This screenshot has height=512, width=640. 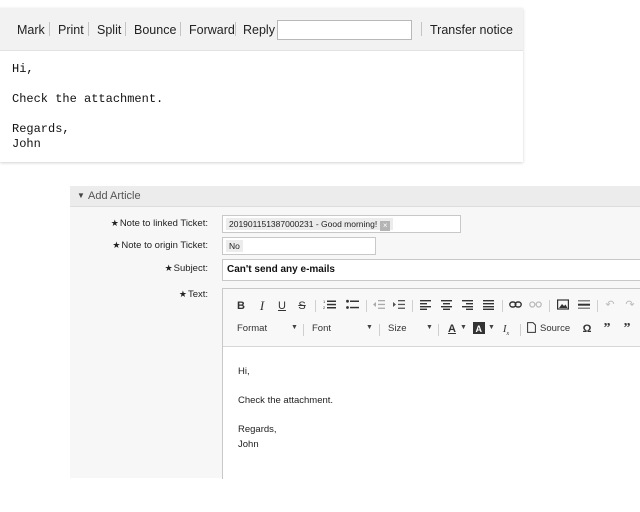 What do you see at coordinates (285, 408) in the screenshot?
I see `editor-content: Hi, Check the attachment. Regards, John` at bounding box center [285, 408].